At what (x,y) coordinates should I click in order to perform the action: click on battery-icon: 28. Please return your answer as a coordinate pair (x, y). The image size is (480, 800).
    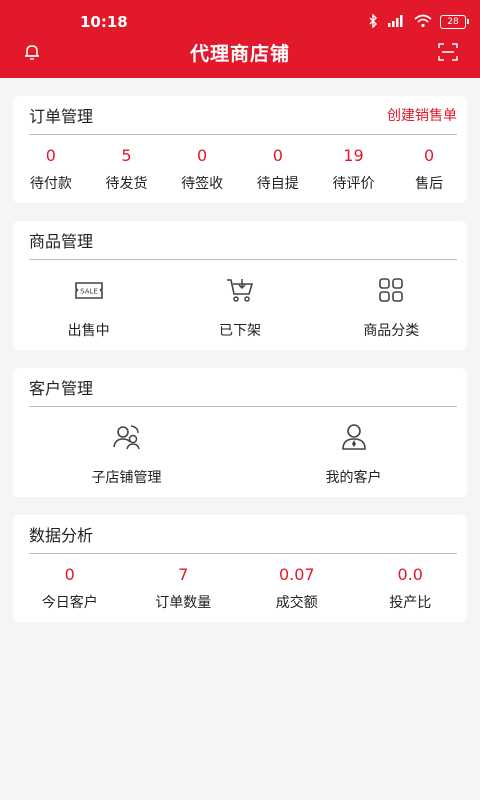
    Looking at the image, I should click on (454, 22).